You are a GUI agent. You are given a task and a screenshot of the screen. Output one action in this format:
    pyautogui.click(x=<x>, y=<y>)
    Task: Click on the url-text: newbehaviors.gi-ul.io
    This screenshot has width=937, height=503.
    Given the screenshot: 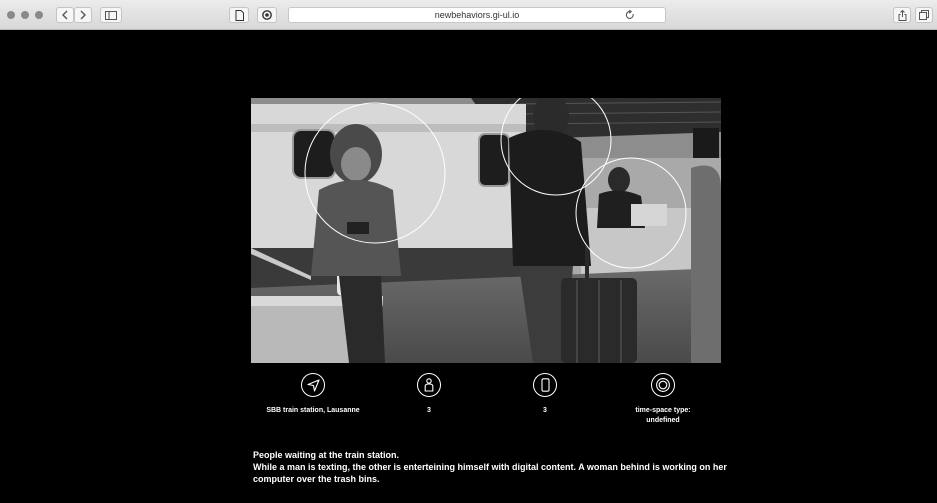 What is the action you would take?
    pyautogui.click(x=477, y=15)
    